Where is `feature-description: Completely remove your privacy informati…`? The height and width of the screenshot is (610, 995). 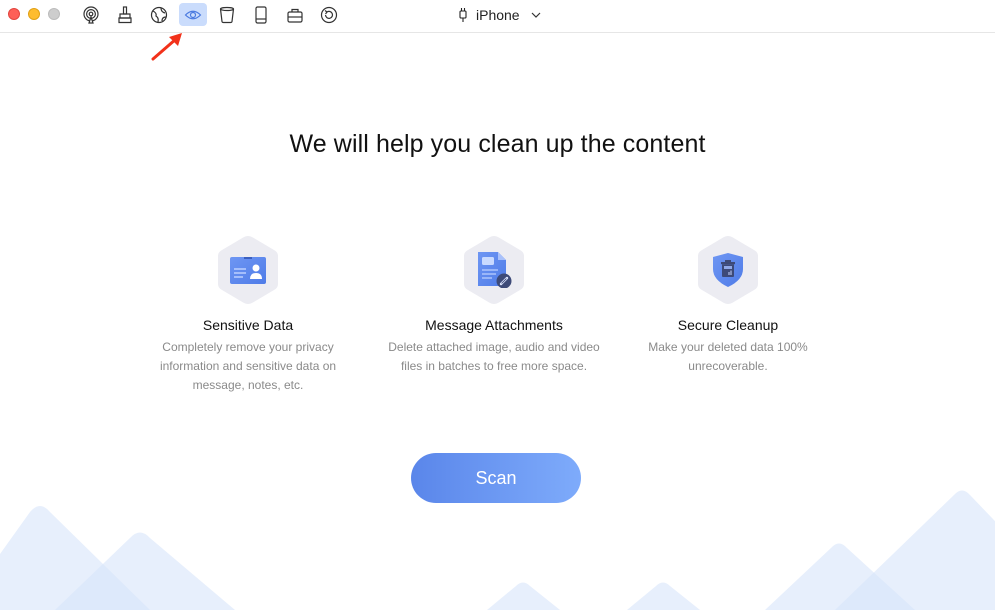
feature-description: Completely remove your privacy informati… is located at coordinates (248, 366).